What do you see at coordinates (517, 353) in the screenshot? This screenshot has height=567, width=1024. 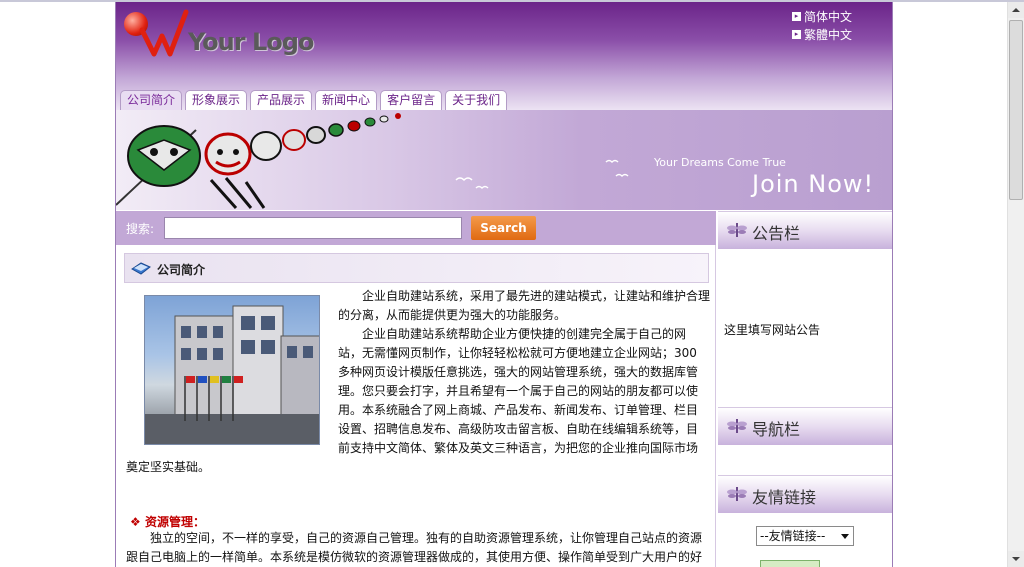 I see `intro-line: 站，无需懂网页制作，让你轻轻松松就可方便地建立企业网站；300` at bounding box center [517, 353].